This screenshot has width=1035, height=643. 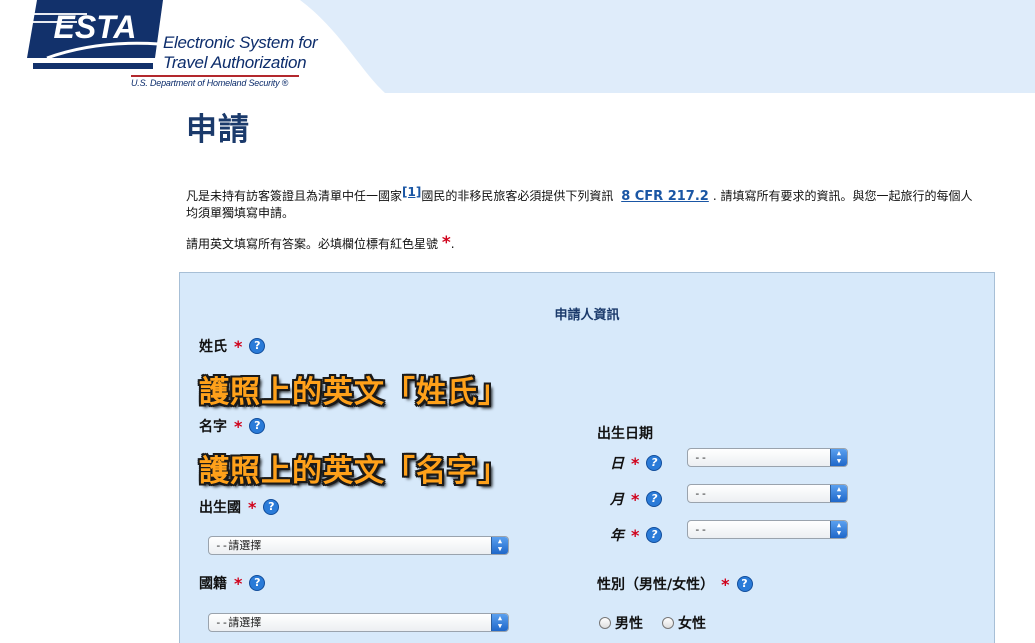 What do you see at coordinates (587, 315) in the screenshot?
I see `section-title: 申請人資訊` at bounding box center [587, 315].